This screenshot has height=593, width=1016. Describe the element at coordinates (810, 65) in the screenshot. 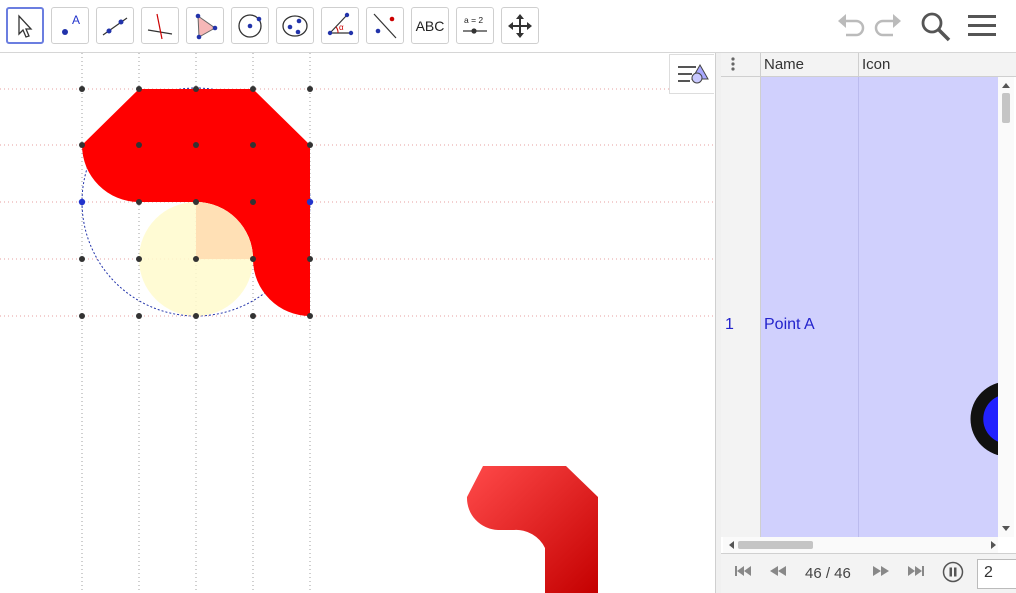

I see `column-header-name: Name` at that location.